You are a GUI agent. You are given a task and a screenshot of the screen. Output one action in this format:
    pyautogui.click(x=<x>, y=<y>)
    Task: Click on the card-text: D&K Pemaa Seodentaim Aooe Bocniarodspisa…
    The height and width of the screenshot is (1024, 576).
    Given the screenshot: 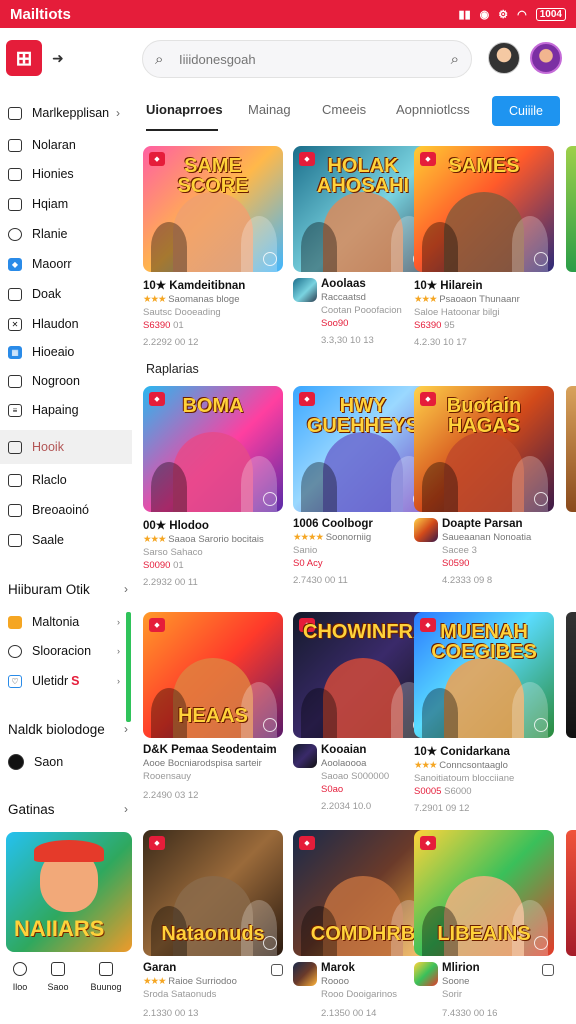 What is the action you would take?
    pyautogui.click(x=213, y=772)
    